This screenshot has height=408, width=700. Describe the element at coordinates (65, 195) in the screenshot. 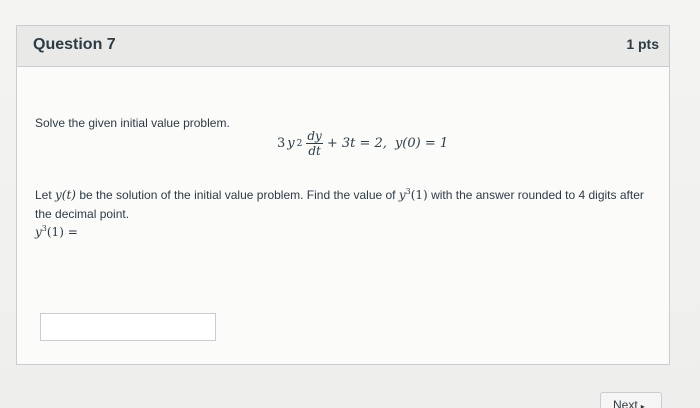

I see `instruction-function: y(t)` at that location.